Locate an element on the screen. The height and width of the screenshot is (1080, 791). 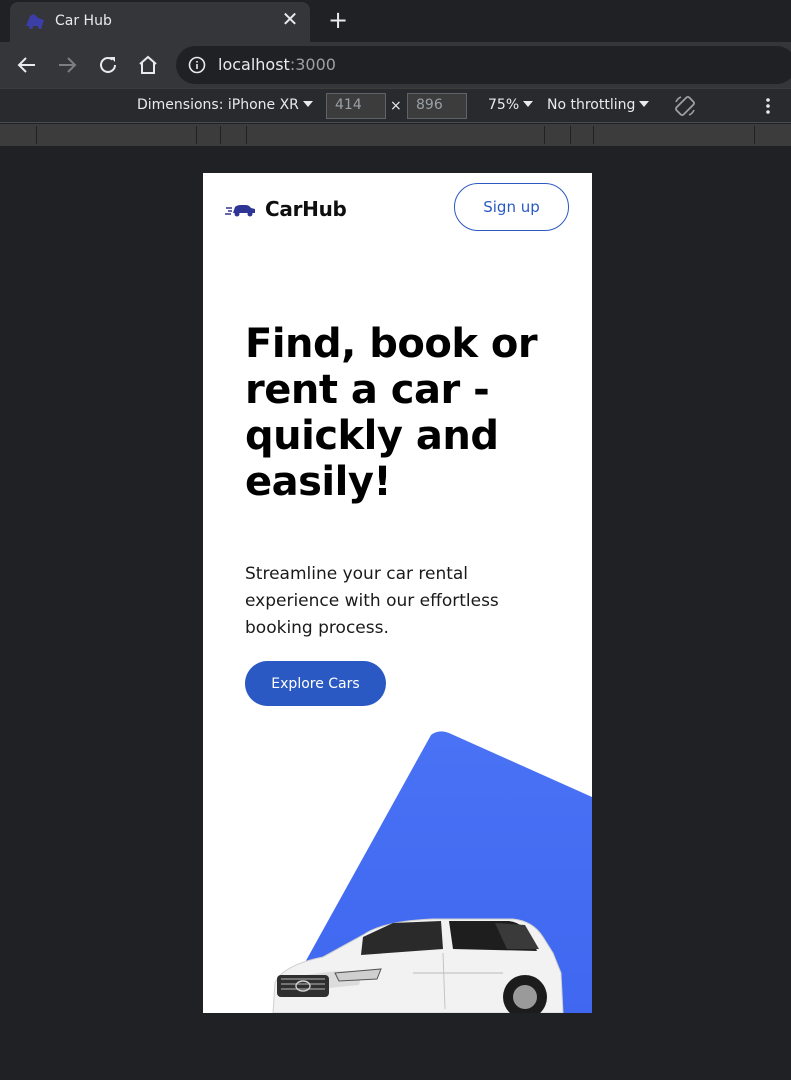
throttling-label: No throttling is located at coordinates (591, 105).